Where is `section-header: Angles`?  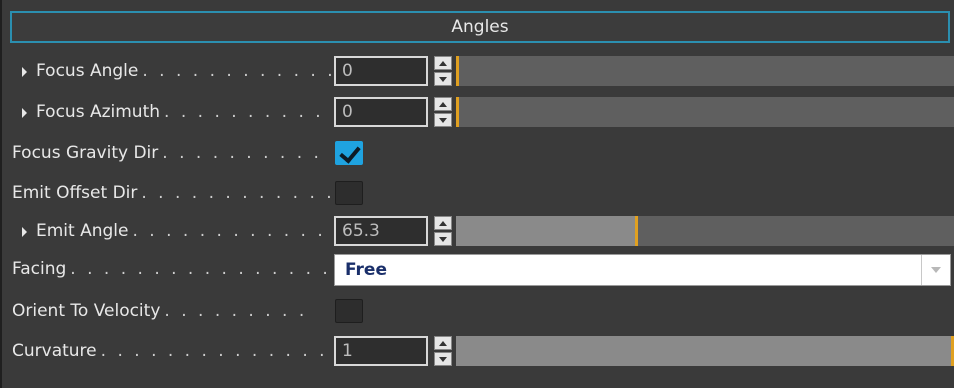 section-header: Angles is located at coordinates (480, 27).